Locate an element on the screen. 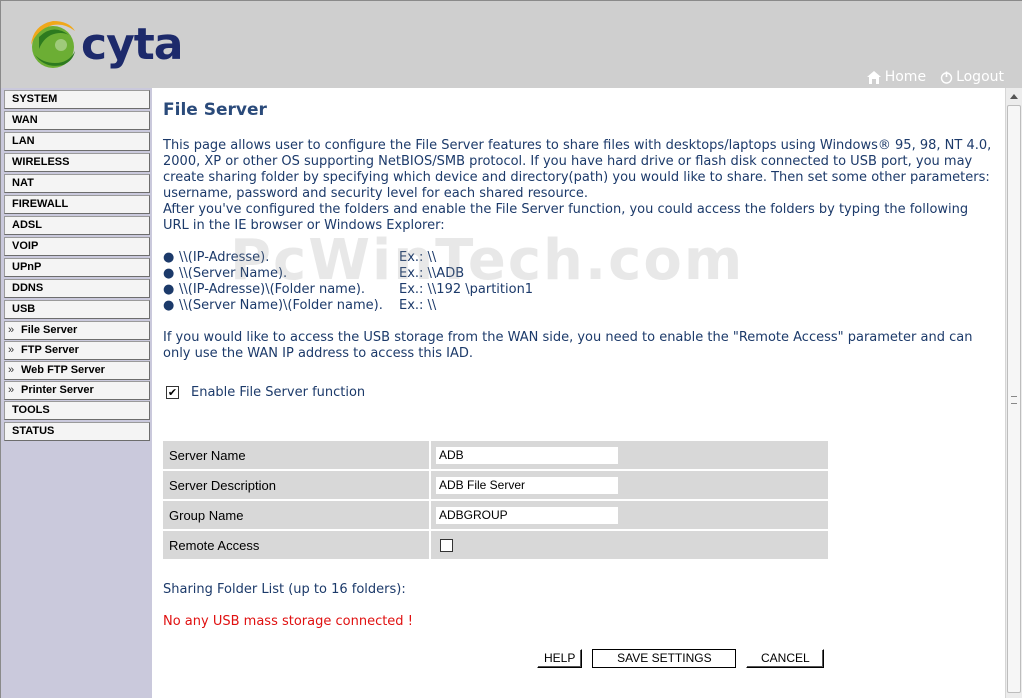 Image resolution: width=1022 pixels, height=698 pixels. sidebar-subitem-printer-server: » Printer Server is located at coordinates (77, 390).